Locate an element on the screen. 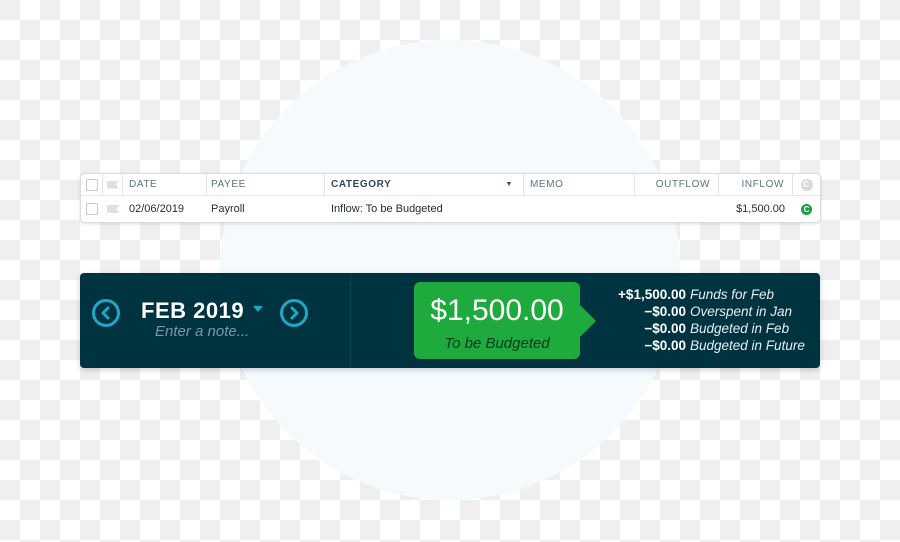 The height and width of the screenshot is (542, 900). row-memo is located at coordinates (579, 209).